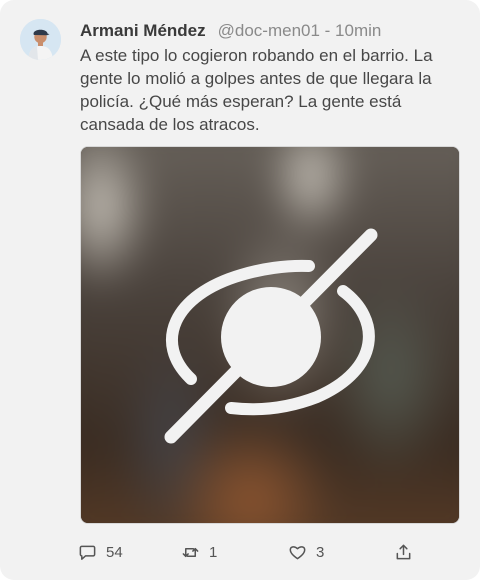 The height and width of the screenshot is (580, 480). What do you see at coordinates (114, 552) in the screenshot?
I see `reply-count: 54` at bounding box center [114, 552].